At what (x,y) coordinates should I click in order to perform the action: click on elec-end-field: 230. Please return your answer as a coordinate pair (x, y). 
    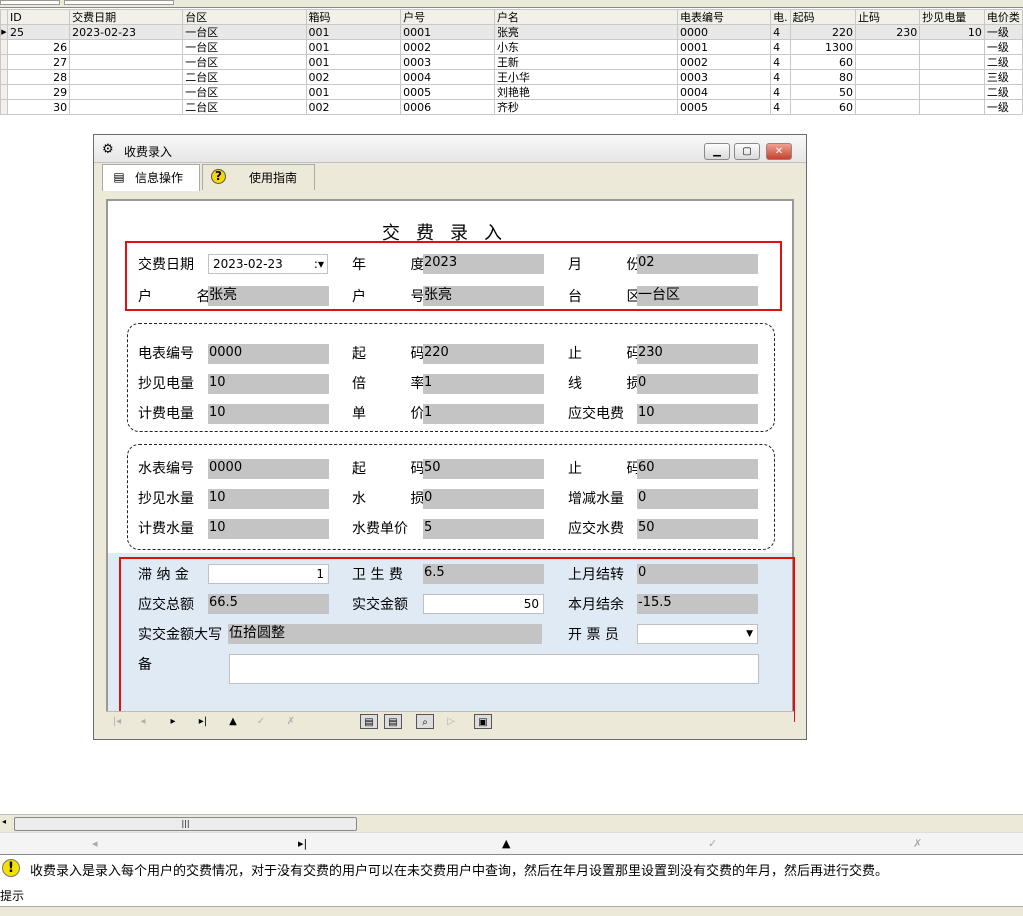
    Looking at the image, I should click on (697, 354).